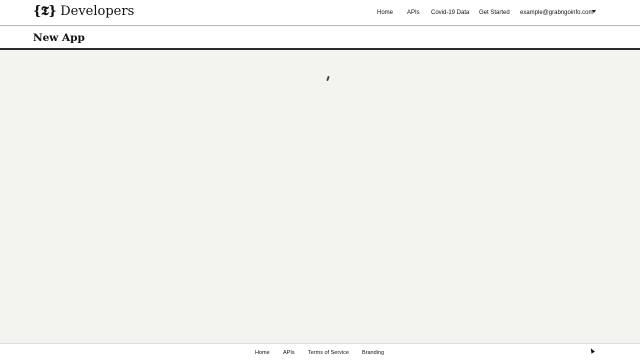  I want to click on chevron-down-icon, so click(594, 11).